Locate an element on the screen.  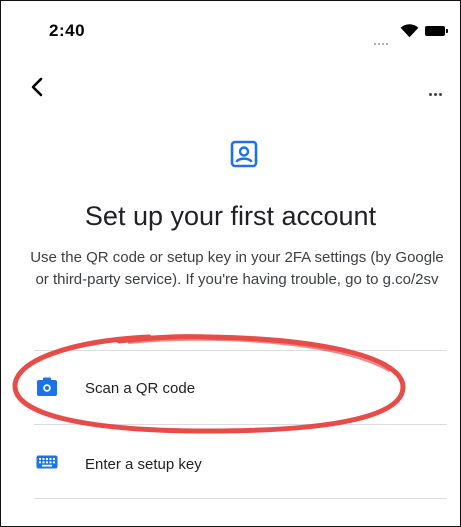
enter-setup-key-option: Enter a setup key is located at coordinates (240, 462).